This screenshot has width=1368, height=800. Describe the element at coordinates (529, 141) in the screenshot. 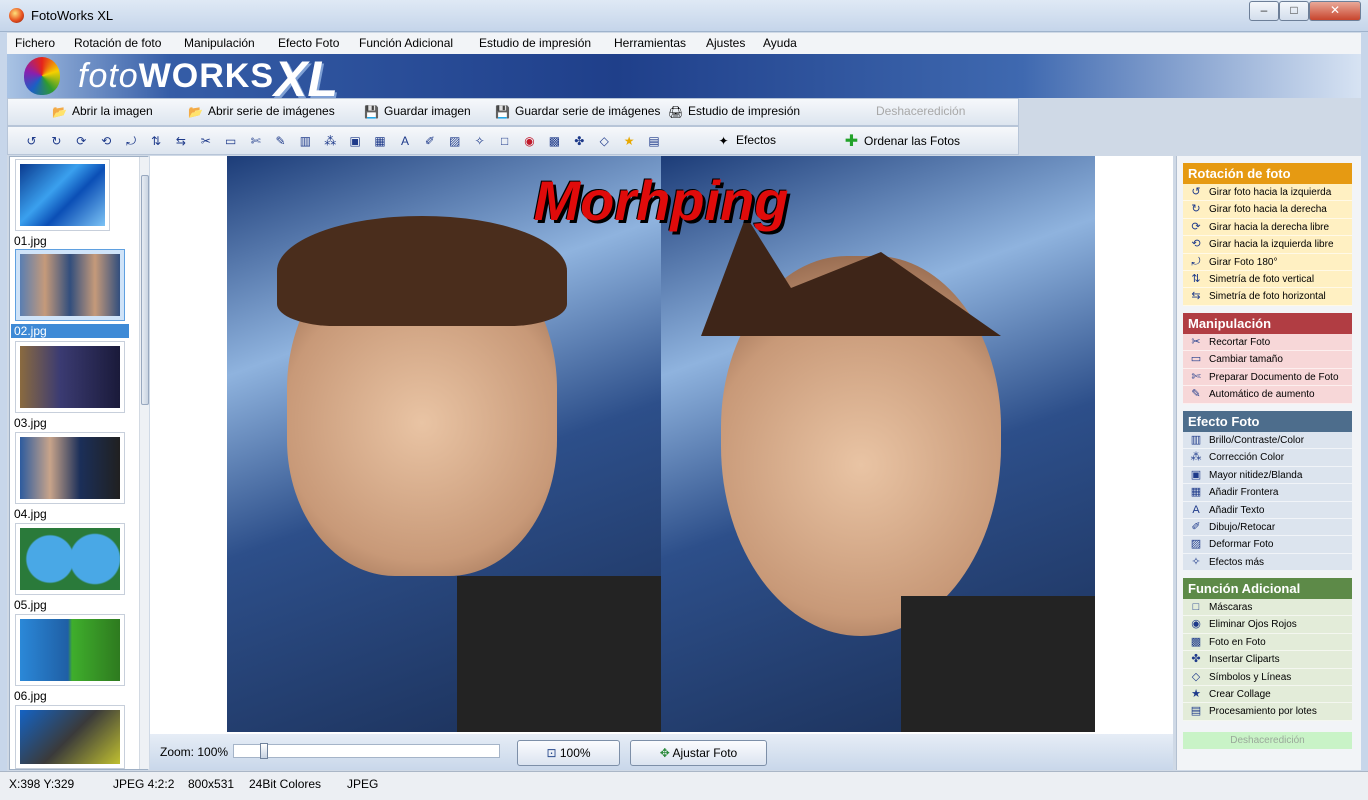

I see `red-eye-icon: ◉` at that location.